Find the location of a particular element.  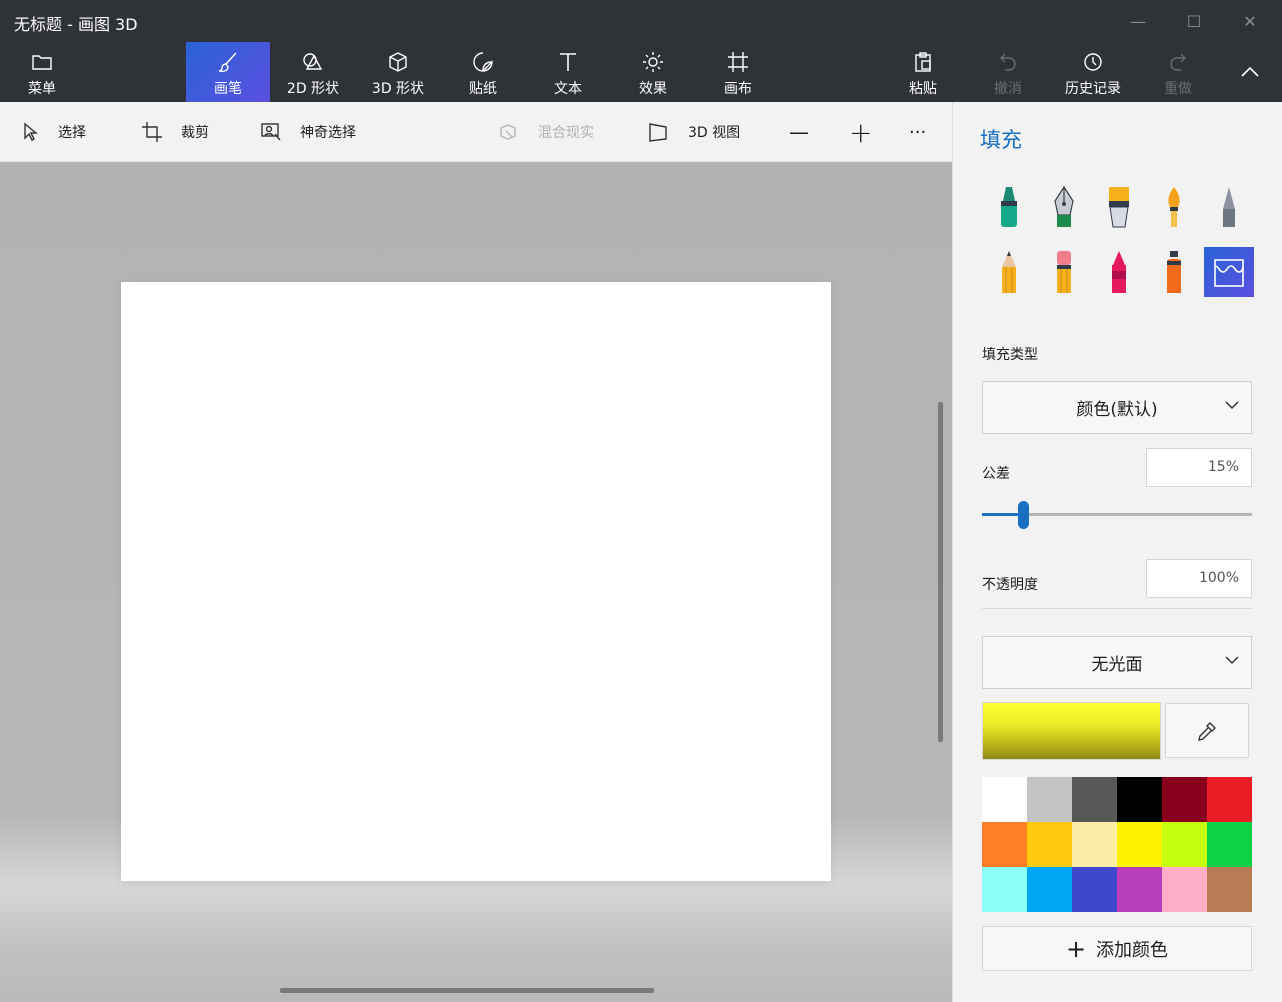

plus-icon: + is located at coordinates (1076, 948).